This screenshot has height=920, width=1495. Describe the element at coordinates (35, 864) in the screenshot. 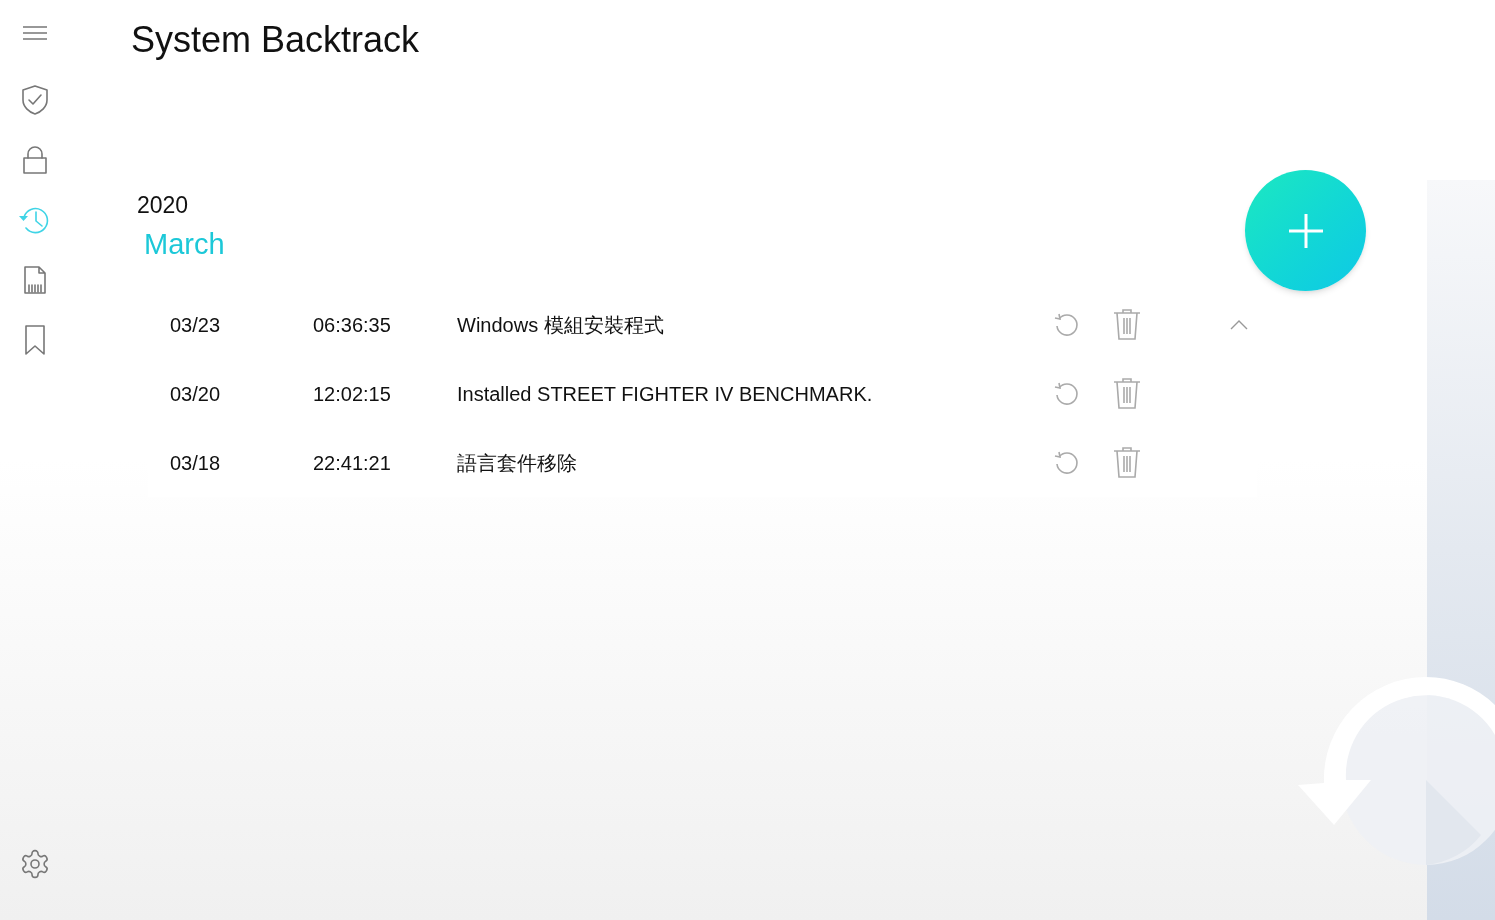

I see `settings-icon` at that location.